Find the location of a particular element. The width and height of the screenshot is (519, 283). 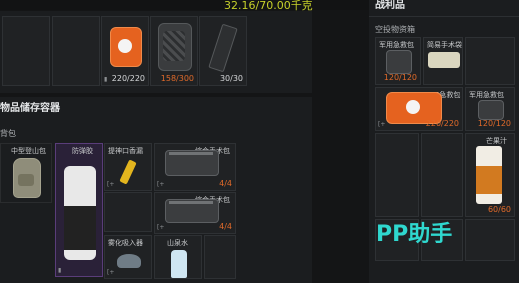

storage-subtitle: 背包 is located at coordinates (8, 133).